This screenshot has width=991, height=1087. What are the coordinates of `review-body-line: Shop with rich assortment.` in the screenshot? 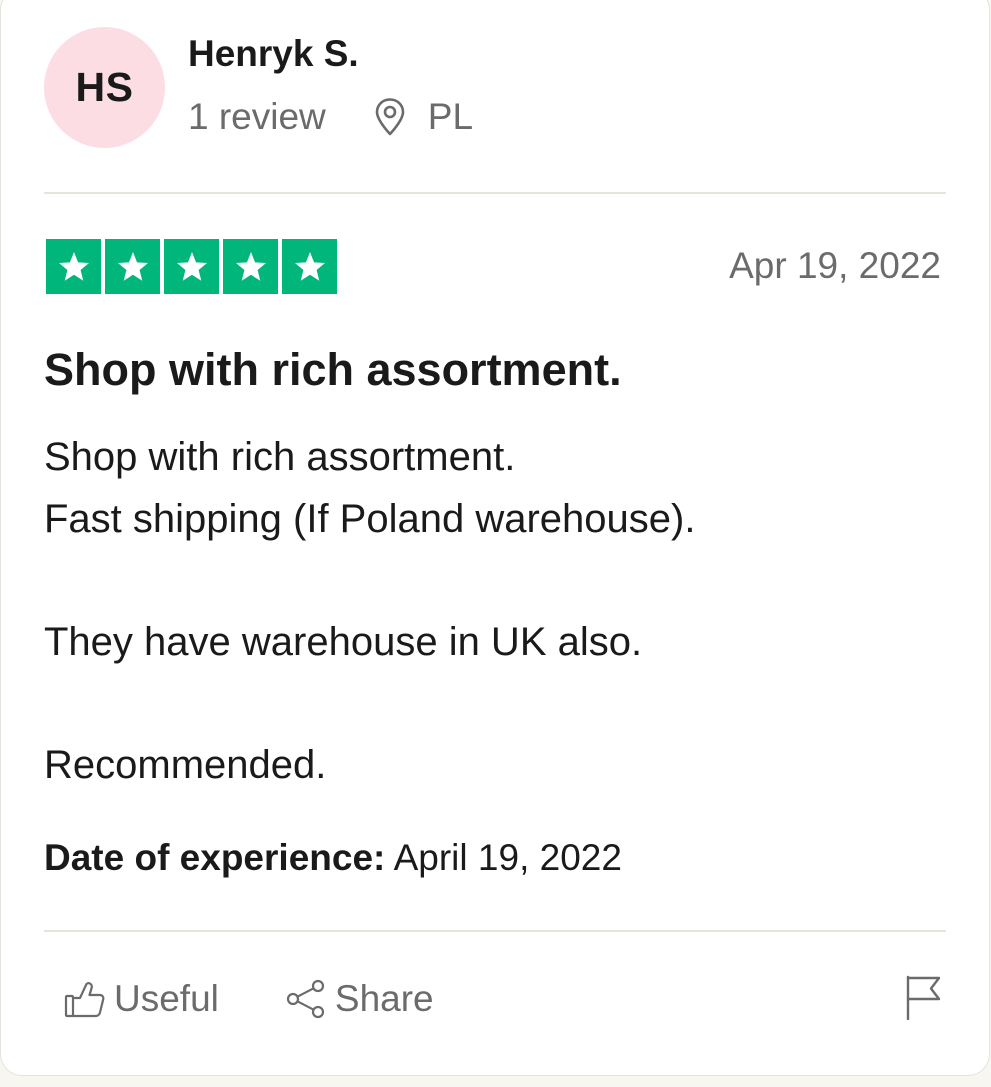 It's located at (280, 457).